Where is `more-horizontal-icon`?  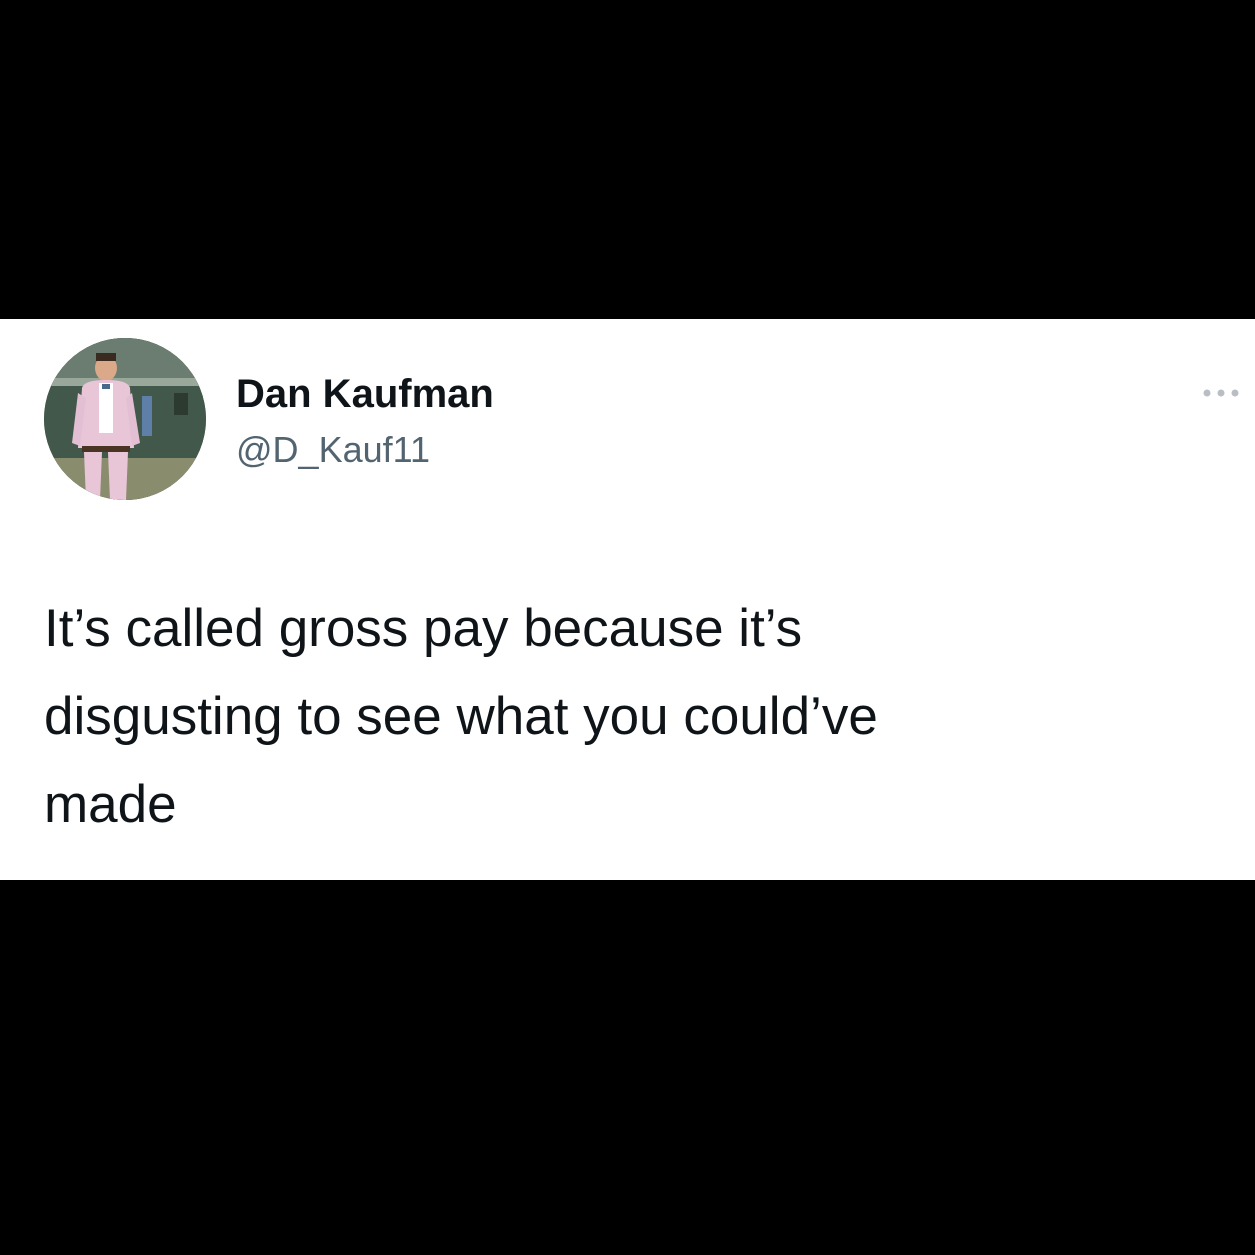 more-horizontal-icon is located at coordinates (1221, 393).